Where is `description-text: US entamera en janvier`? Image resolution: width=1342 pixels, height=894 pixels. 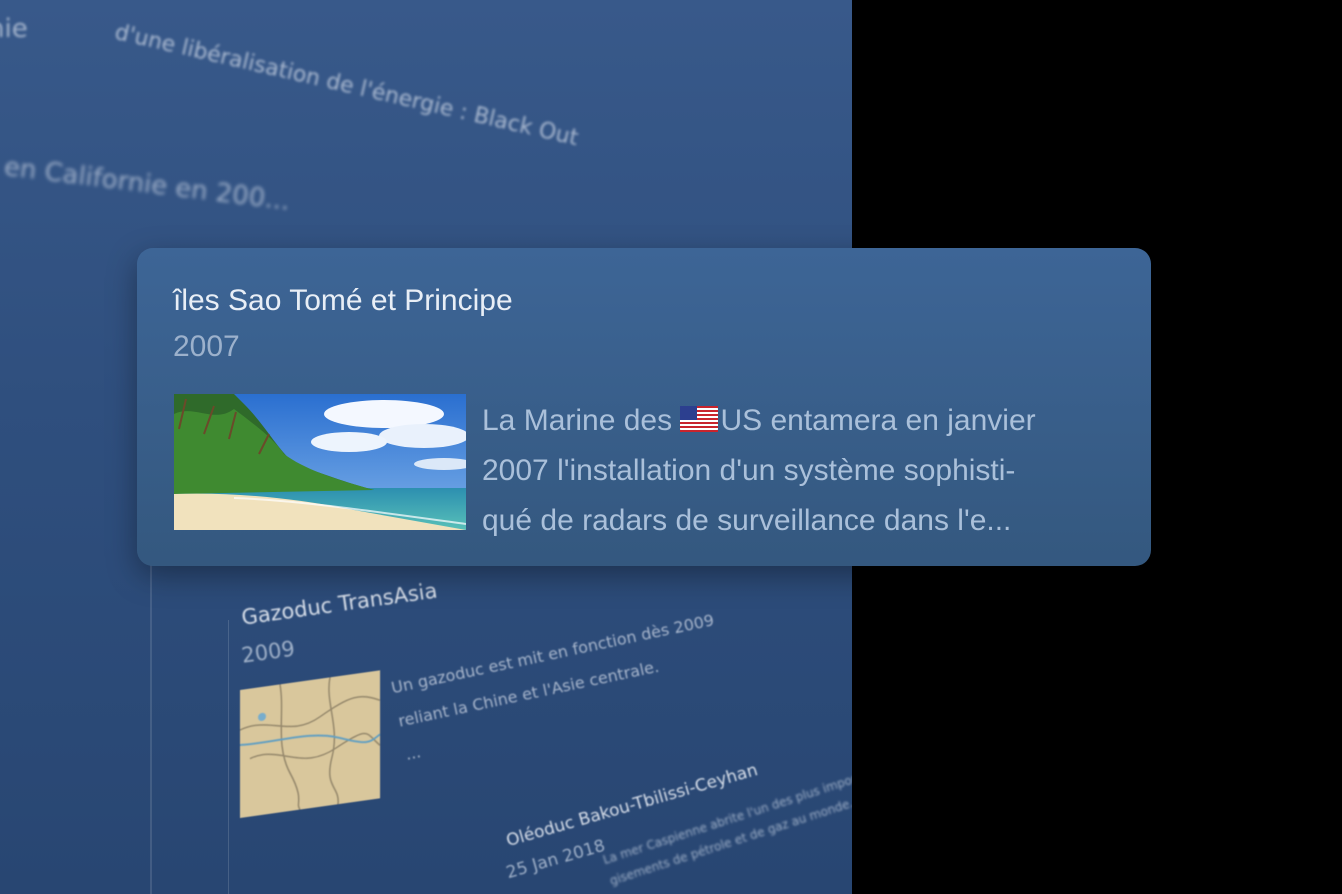
description-text: US entamera en janvier is located at coordinates (878, 420).